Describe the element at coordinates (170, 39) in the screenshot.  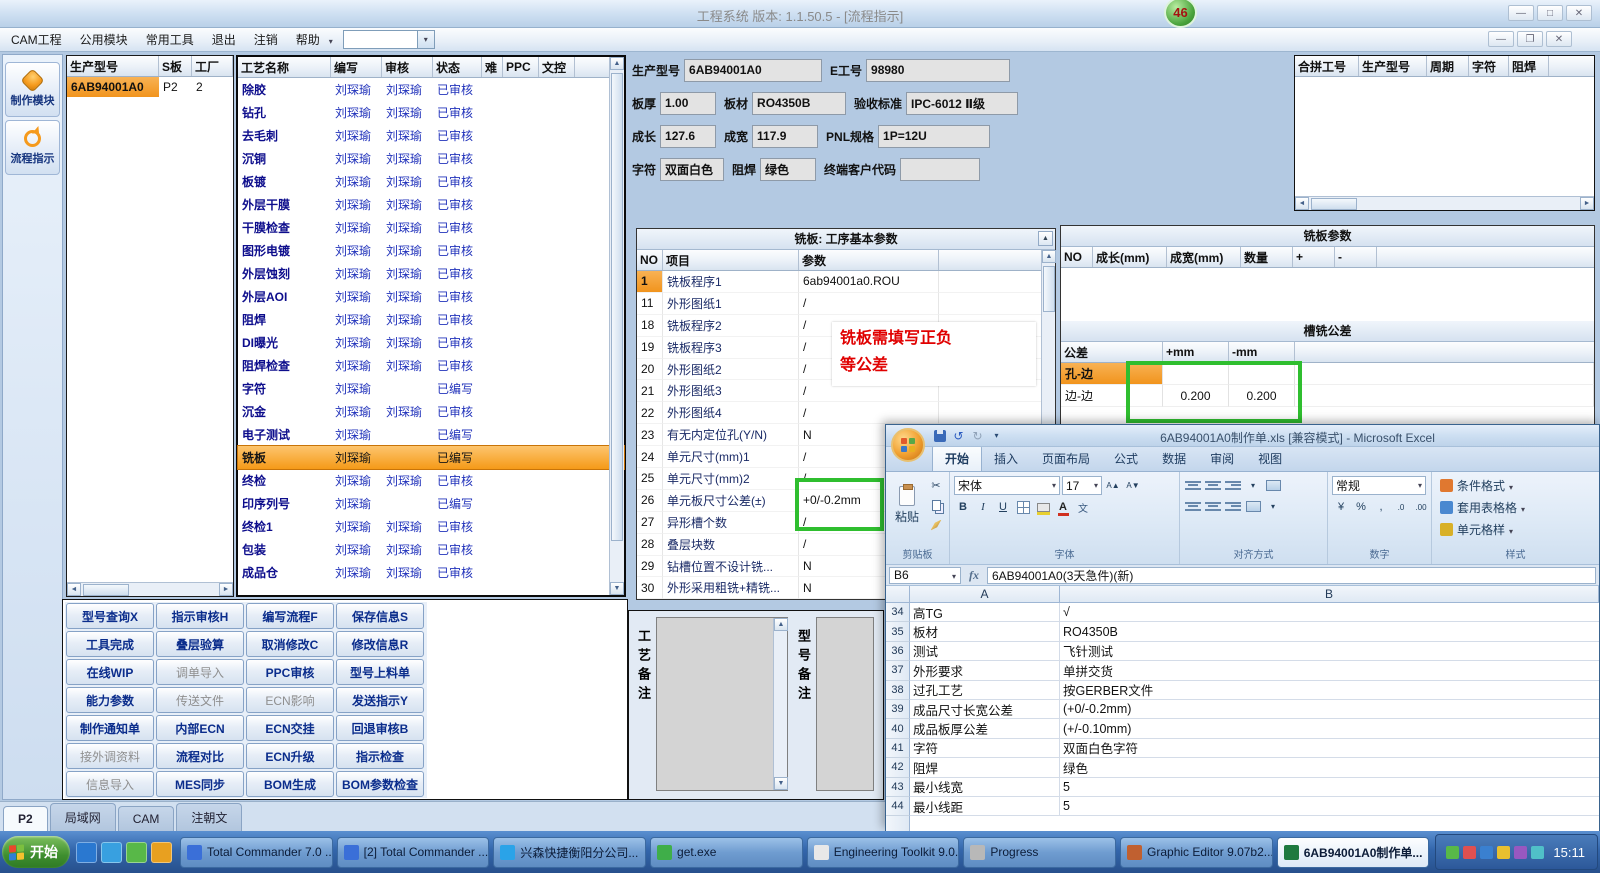
I see `menu-item: 常用工具` at that location.